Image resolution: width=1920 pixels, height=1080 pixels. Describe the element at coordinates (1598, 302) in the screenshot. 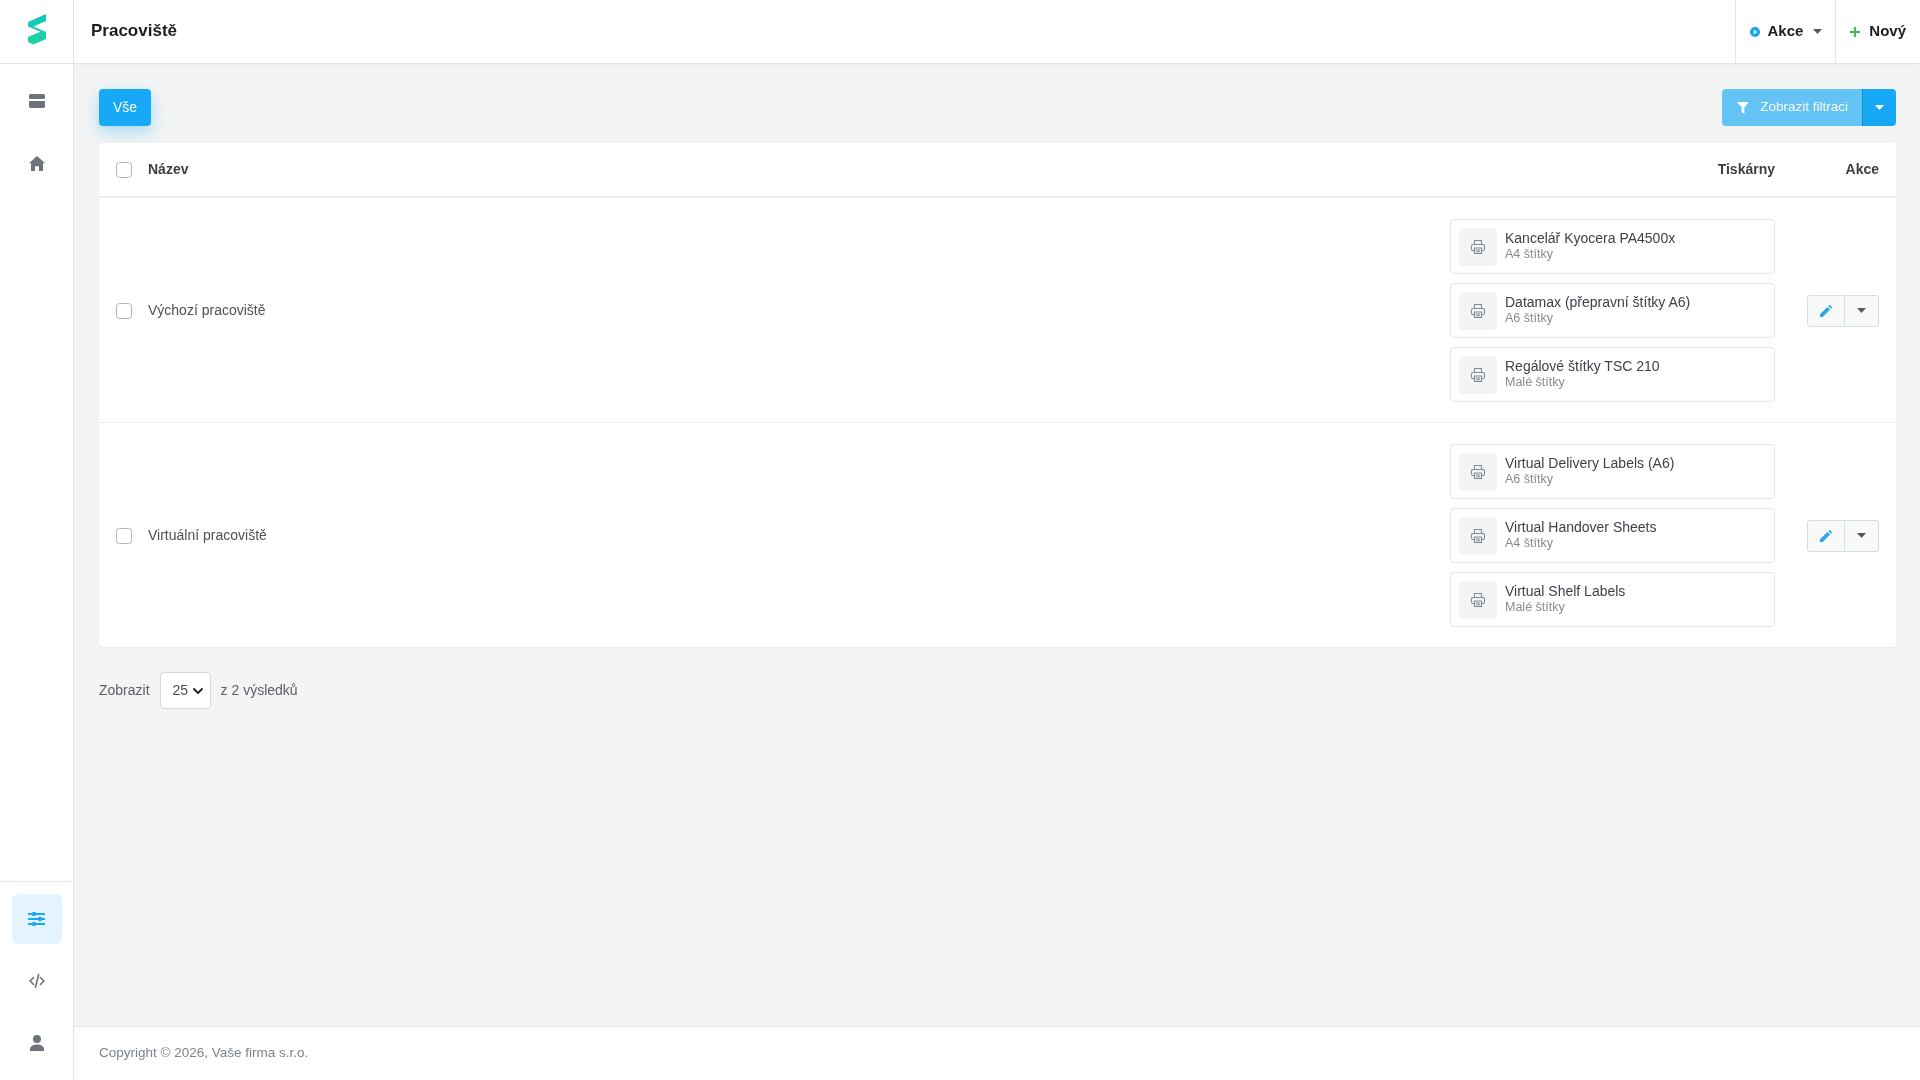

I see `printer-name: Datamax (přepravní štítky A6)` at that location.